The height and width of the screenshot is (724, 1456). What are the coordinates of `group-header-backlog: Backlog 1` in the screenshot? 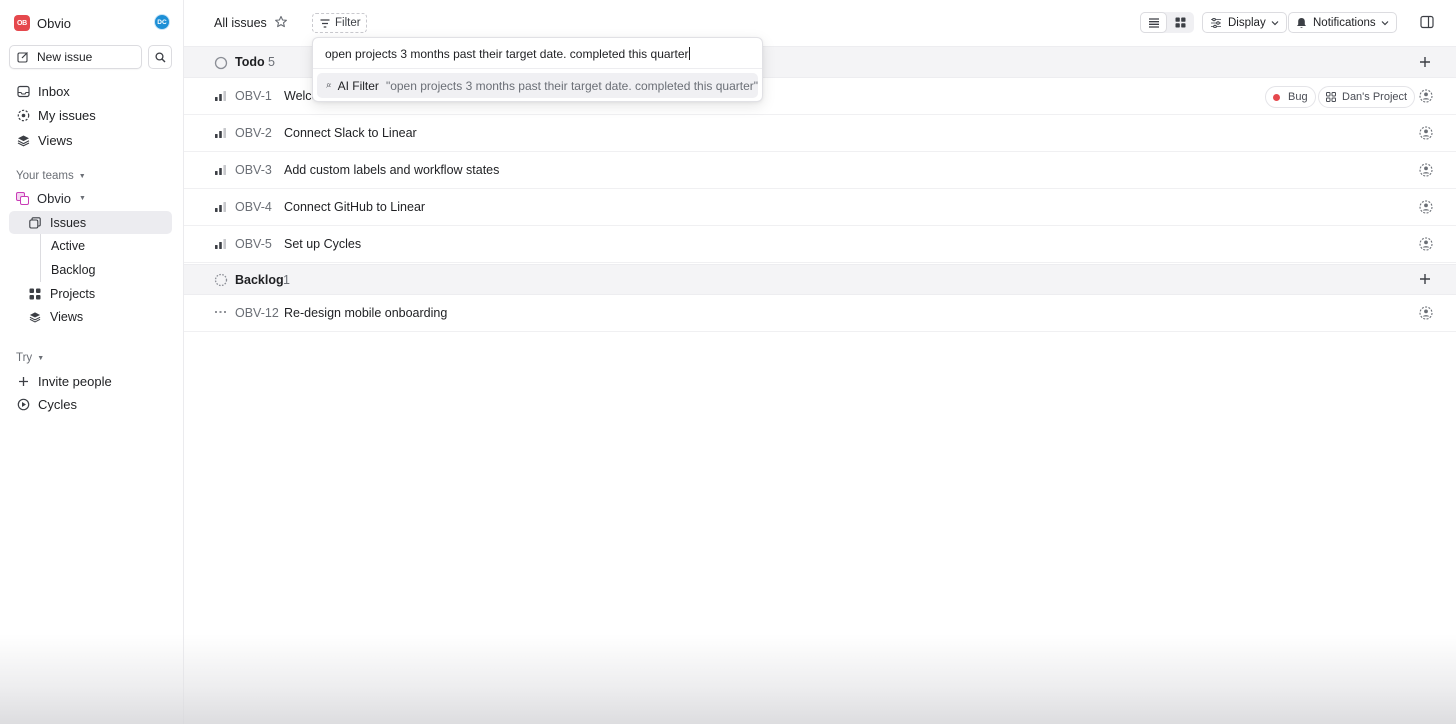 It's located at (820, 279).